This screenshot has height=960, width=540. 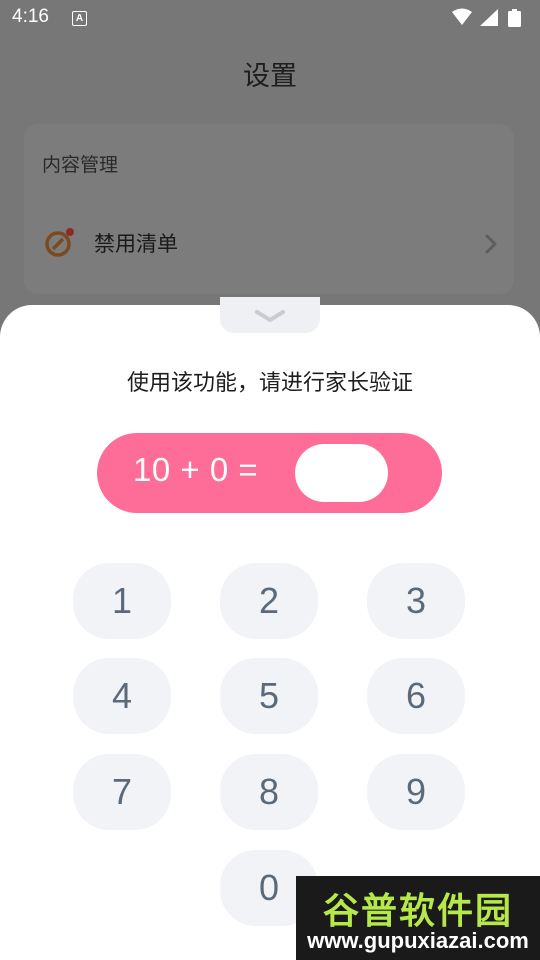 What do you see at coordinates (269, 601) in the screenshot?
I see `keypad-key-2: 2` at bounding box center [269, 601].